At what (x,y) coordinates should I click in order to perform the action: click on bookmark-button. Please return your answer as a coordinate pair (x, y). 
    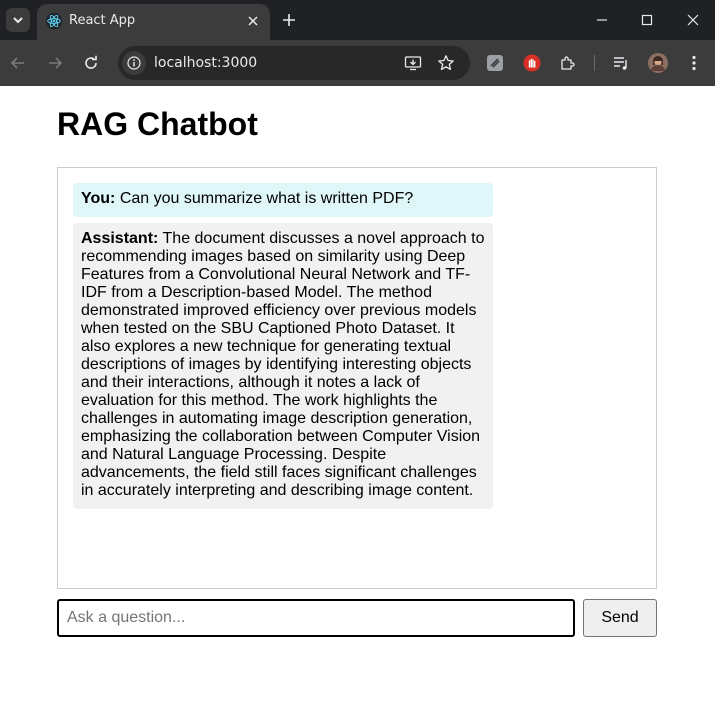
    Looking at the image, I should click on (446, 63).